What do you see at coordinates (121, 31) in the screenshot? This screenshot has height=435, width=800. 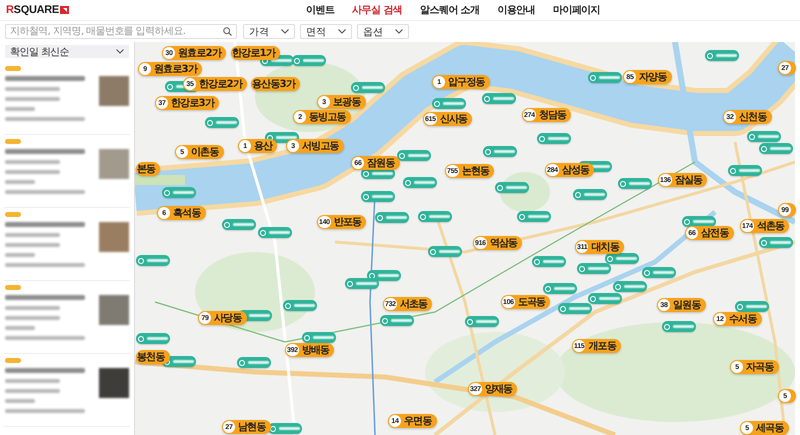 I see `search-field: 지하철역, 지역명, 매물번호를 입력하세요.` at bounding box center [121, 31].